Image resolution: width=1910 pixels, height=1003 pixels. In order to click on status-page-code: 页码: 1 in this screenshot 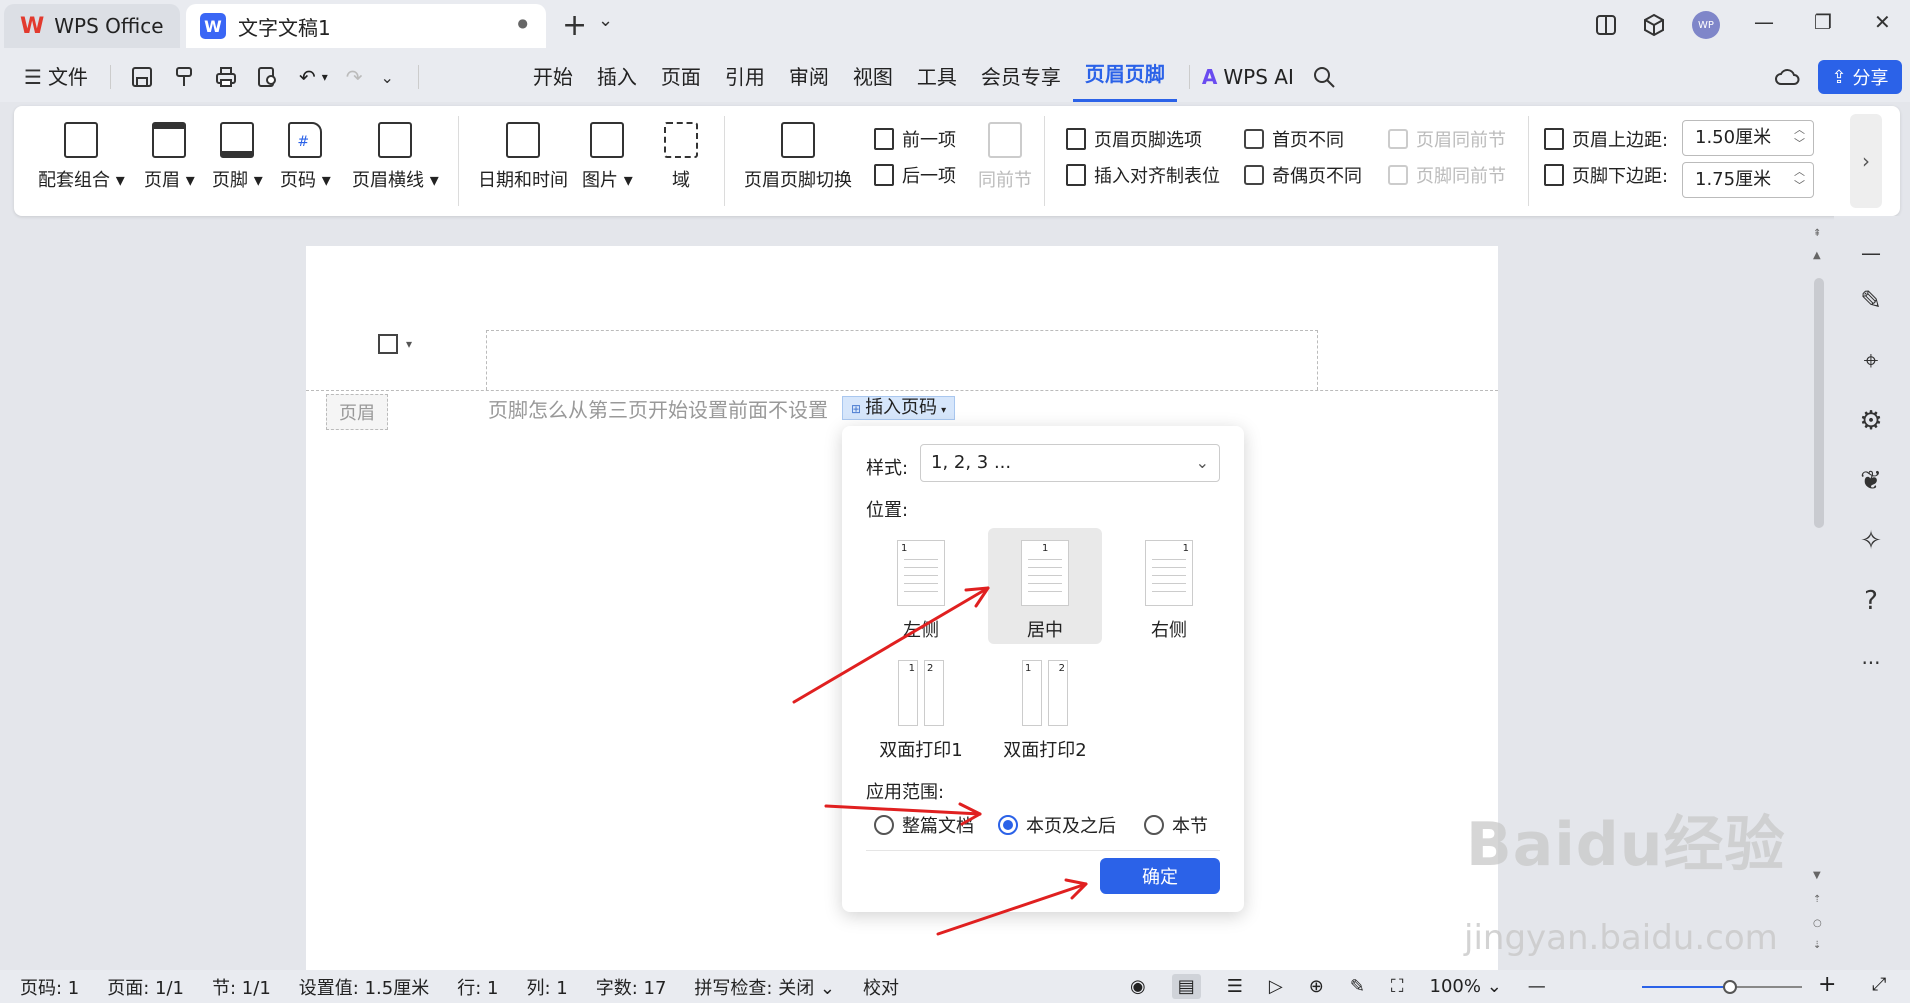, I will do `click(50, 988)`.